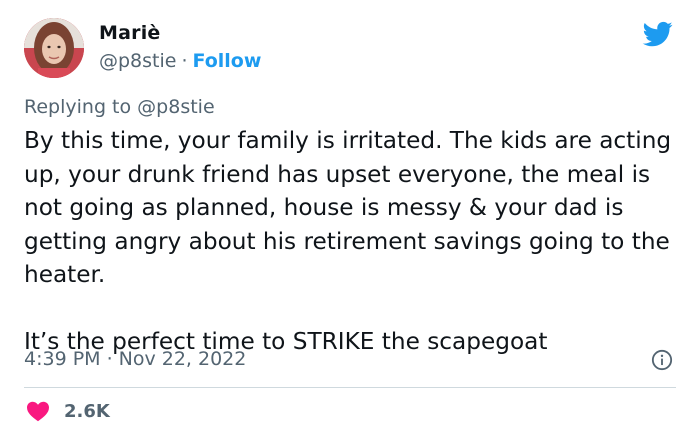  What do you see at coordinates (38, 411) in the screenshot?
I see `heart-icon` at bounding box center [38, 411].